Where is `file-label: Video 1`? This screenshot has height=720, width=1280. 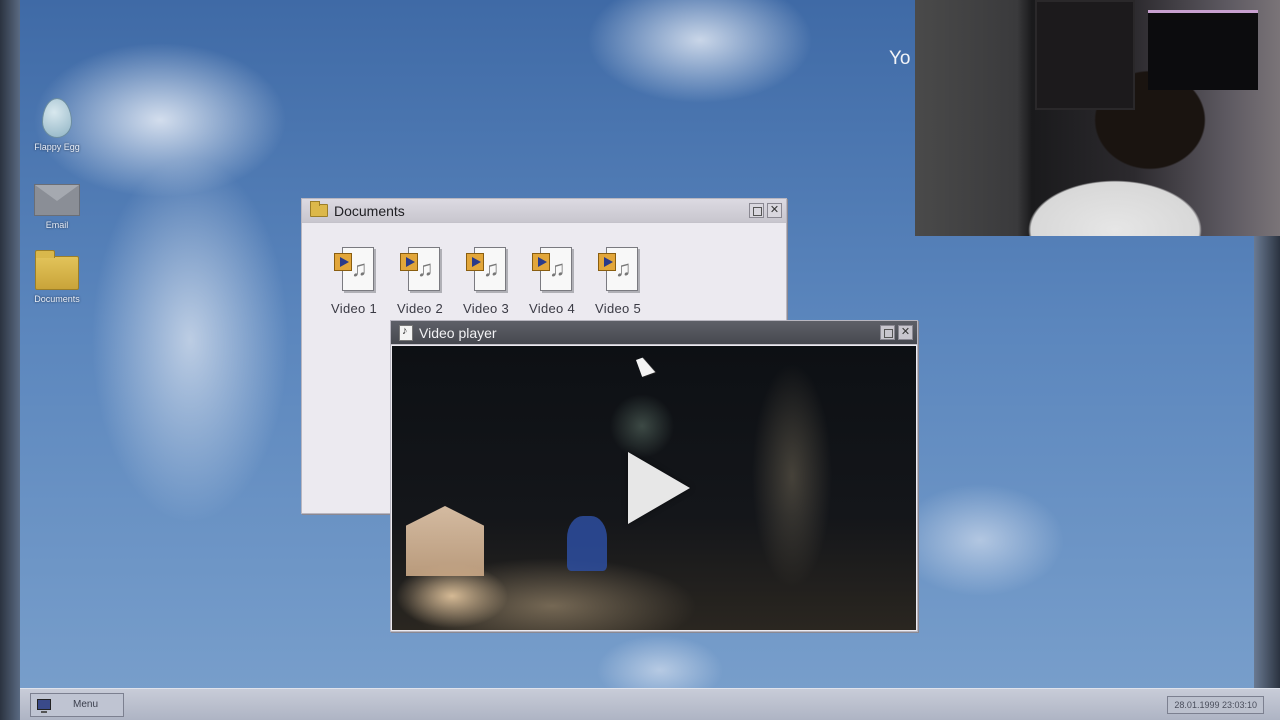 file-label: Video 1 is located at coordinates (354, 308).